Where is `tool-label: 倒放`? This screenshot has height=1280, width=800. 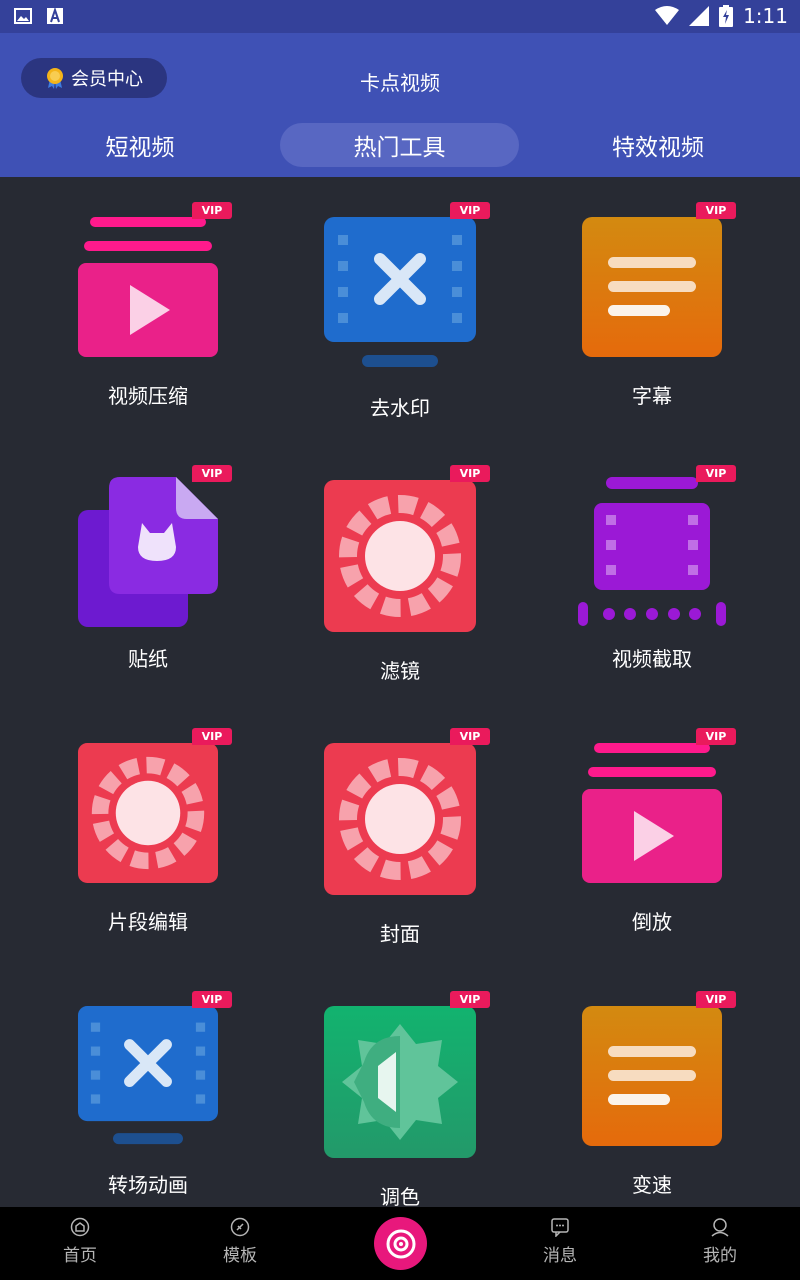 tool-label: 倒放 is located at coordinates (652, 922).